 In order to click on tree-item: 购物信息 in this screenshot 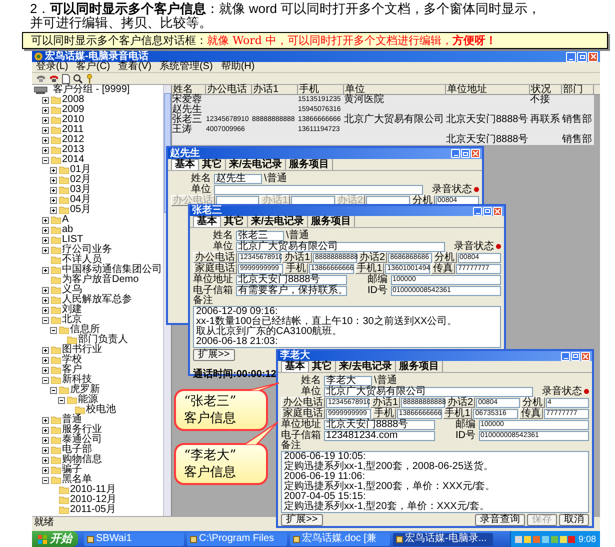, I will do `click(82, 460)`.